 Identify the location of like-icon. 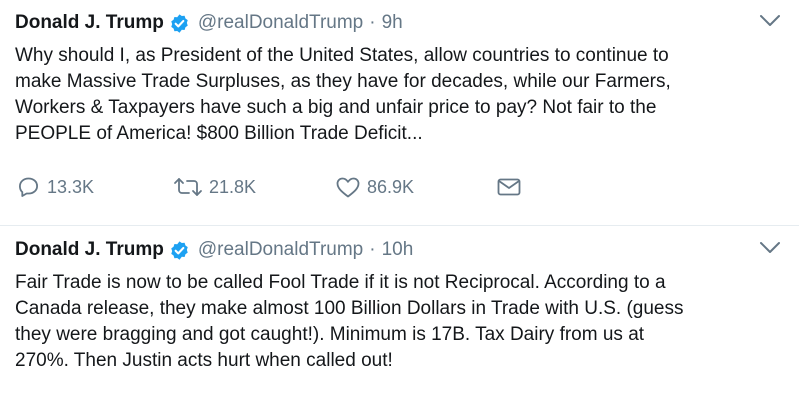
(348, 187).